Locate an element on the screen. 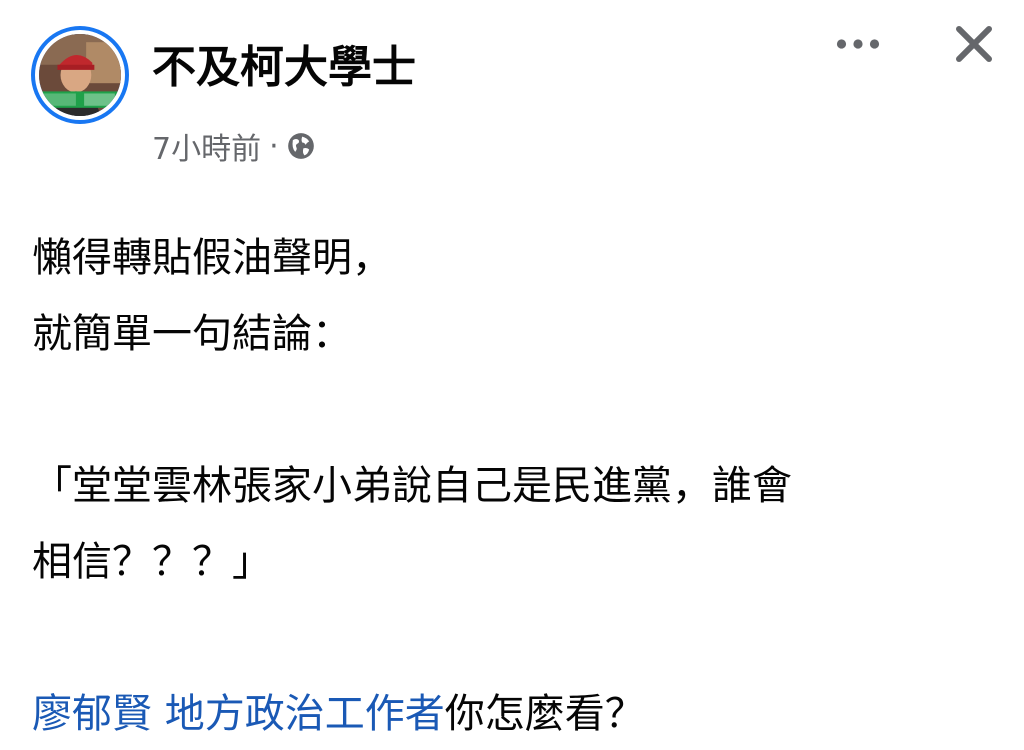 This screenshot has width=1024, height=750. close-button is located at coordinates (974, 46).